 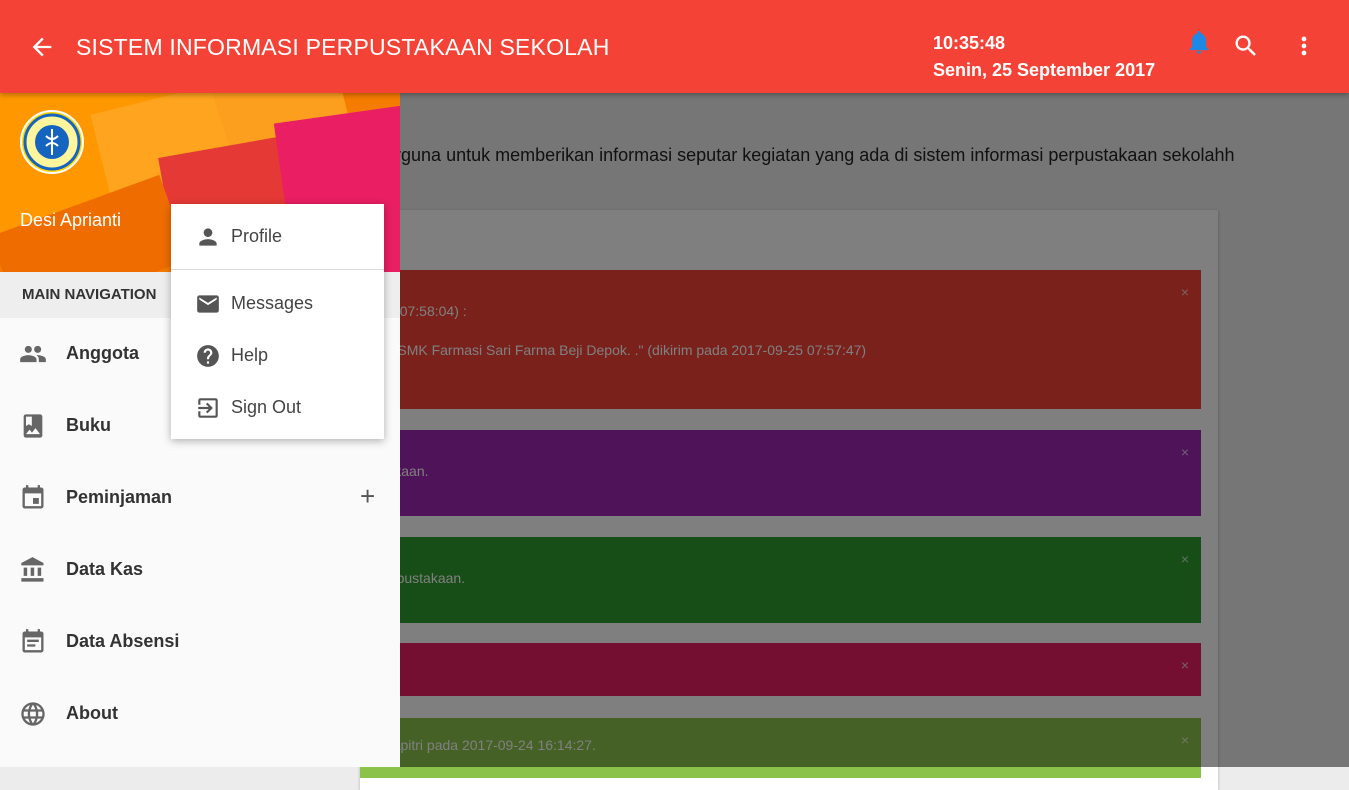 I want to click on sign-out-icon, so click(x=208, y=408).